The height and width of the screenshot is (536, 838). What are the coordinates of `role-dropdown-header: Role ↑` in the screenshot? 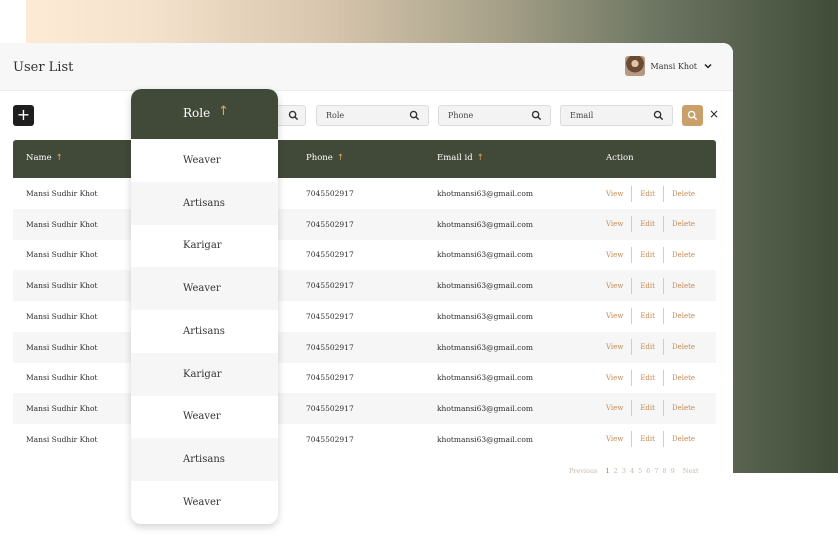 It's located at (204, 114).